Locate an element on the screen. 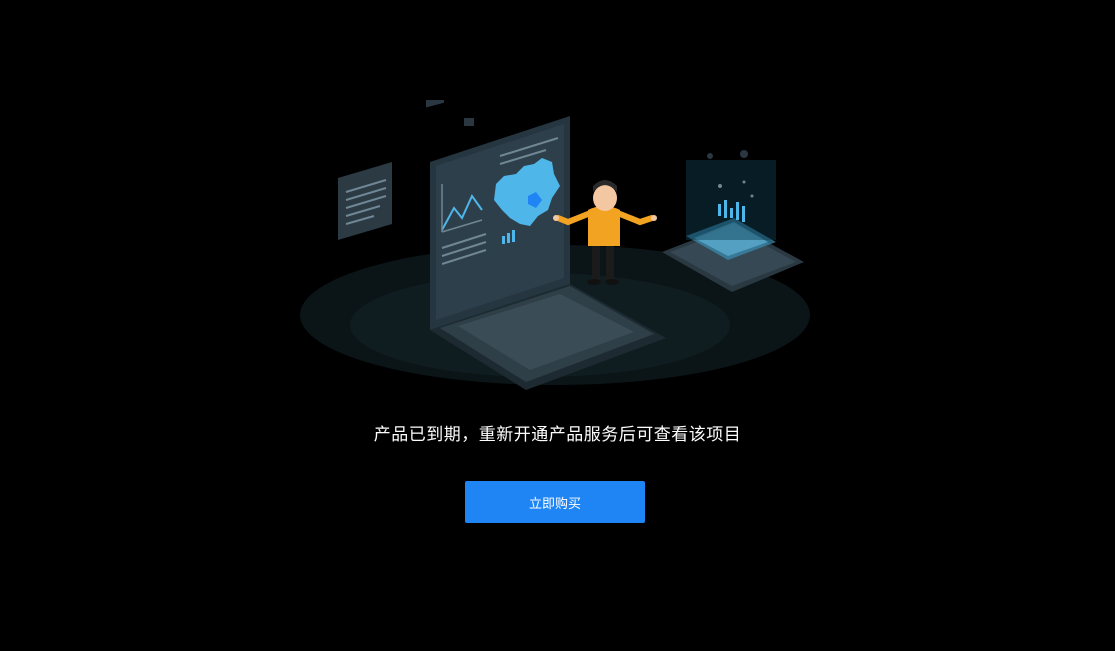  expired-message: 产品已到期，重新开通产品服务后可查看该项目 is located at coordinates (557, 435).